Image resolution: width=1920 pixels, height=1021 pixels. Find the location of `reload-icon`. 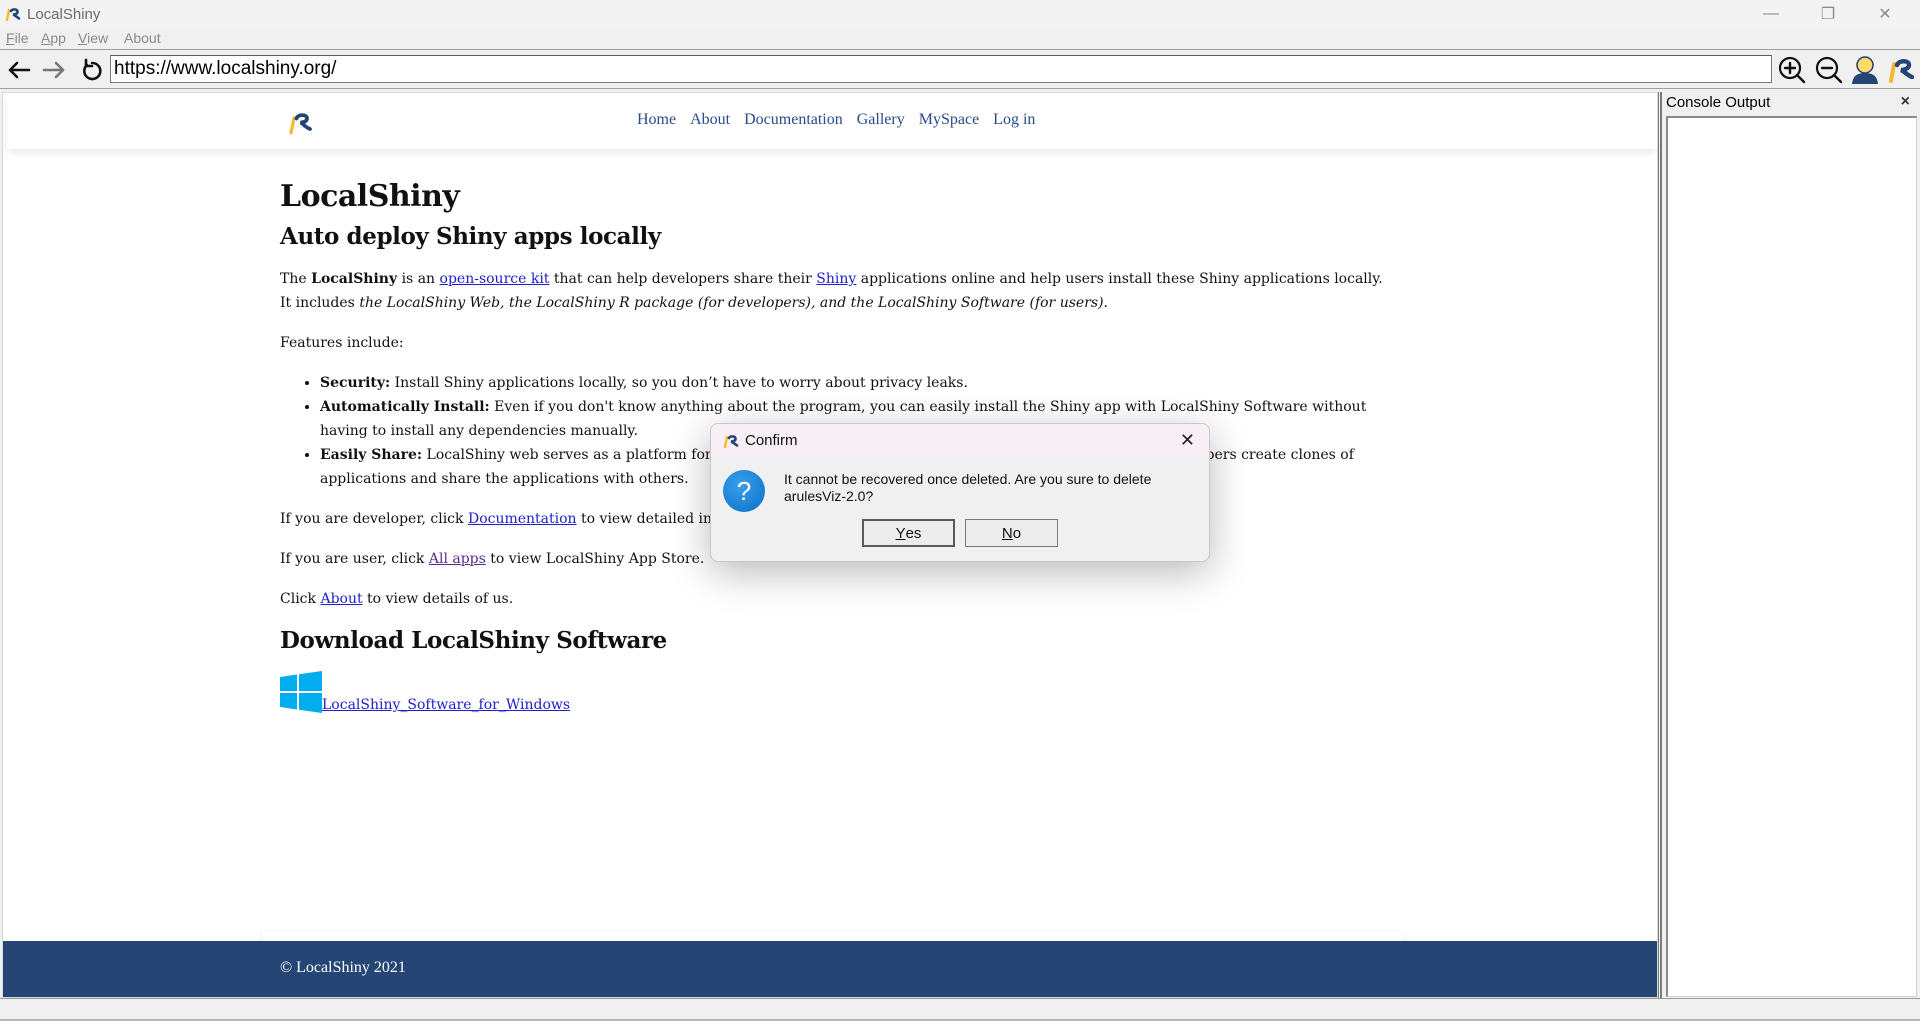

reload-icon is located at coordinates (92, 70).